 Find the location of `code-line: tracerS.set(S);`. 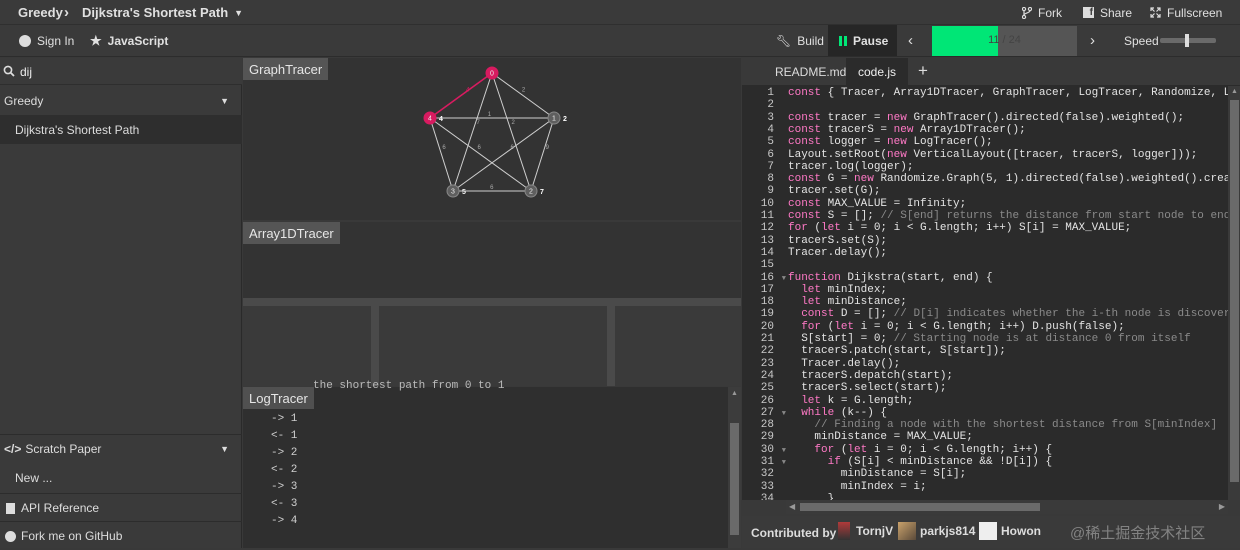

code-line: tracerS.set(S); is located at coordinates (838, 240).